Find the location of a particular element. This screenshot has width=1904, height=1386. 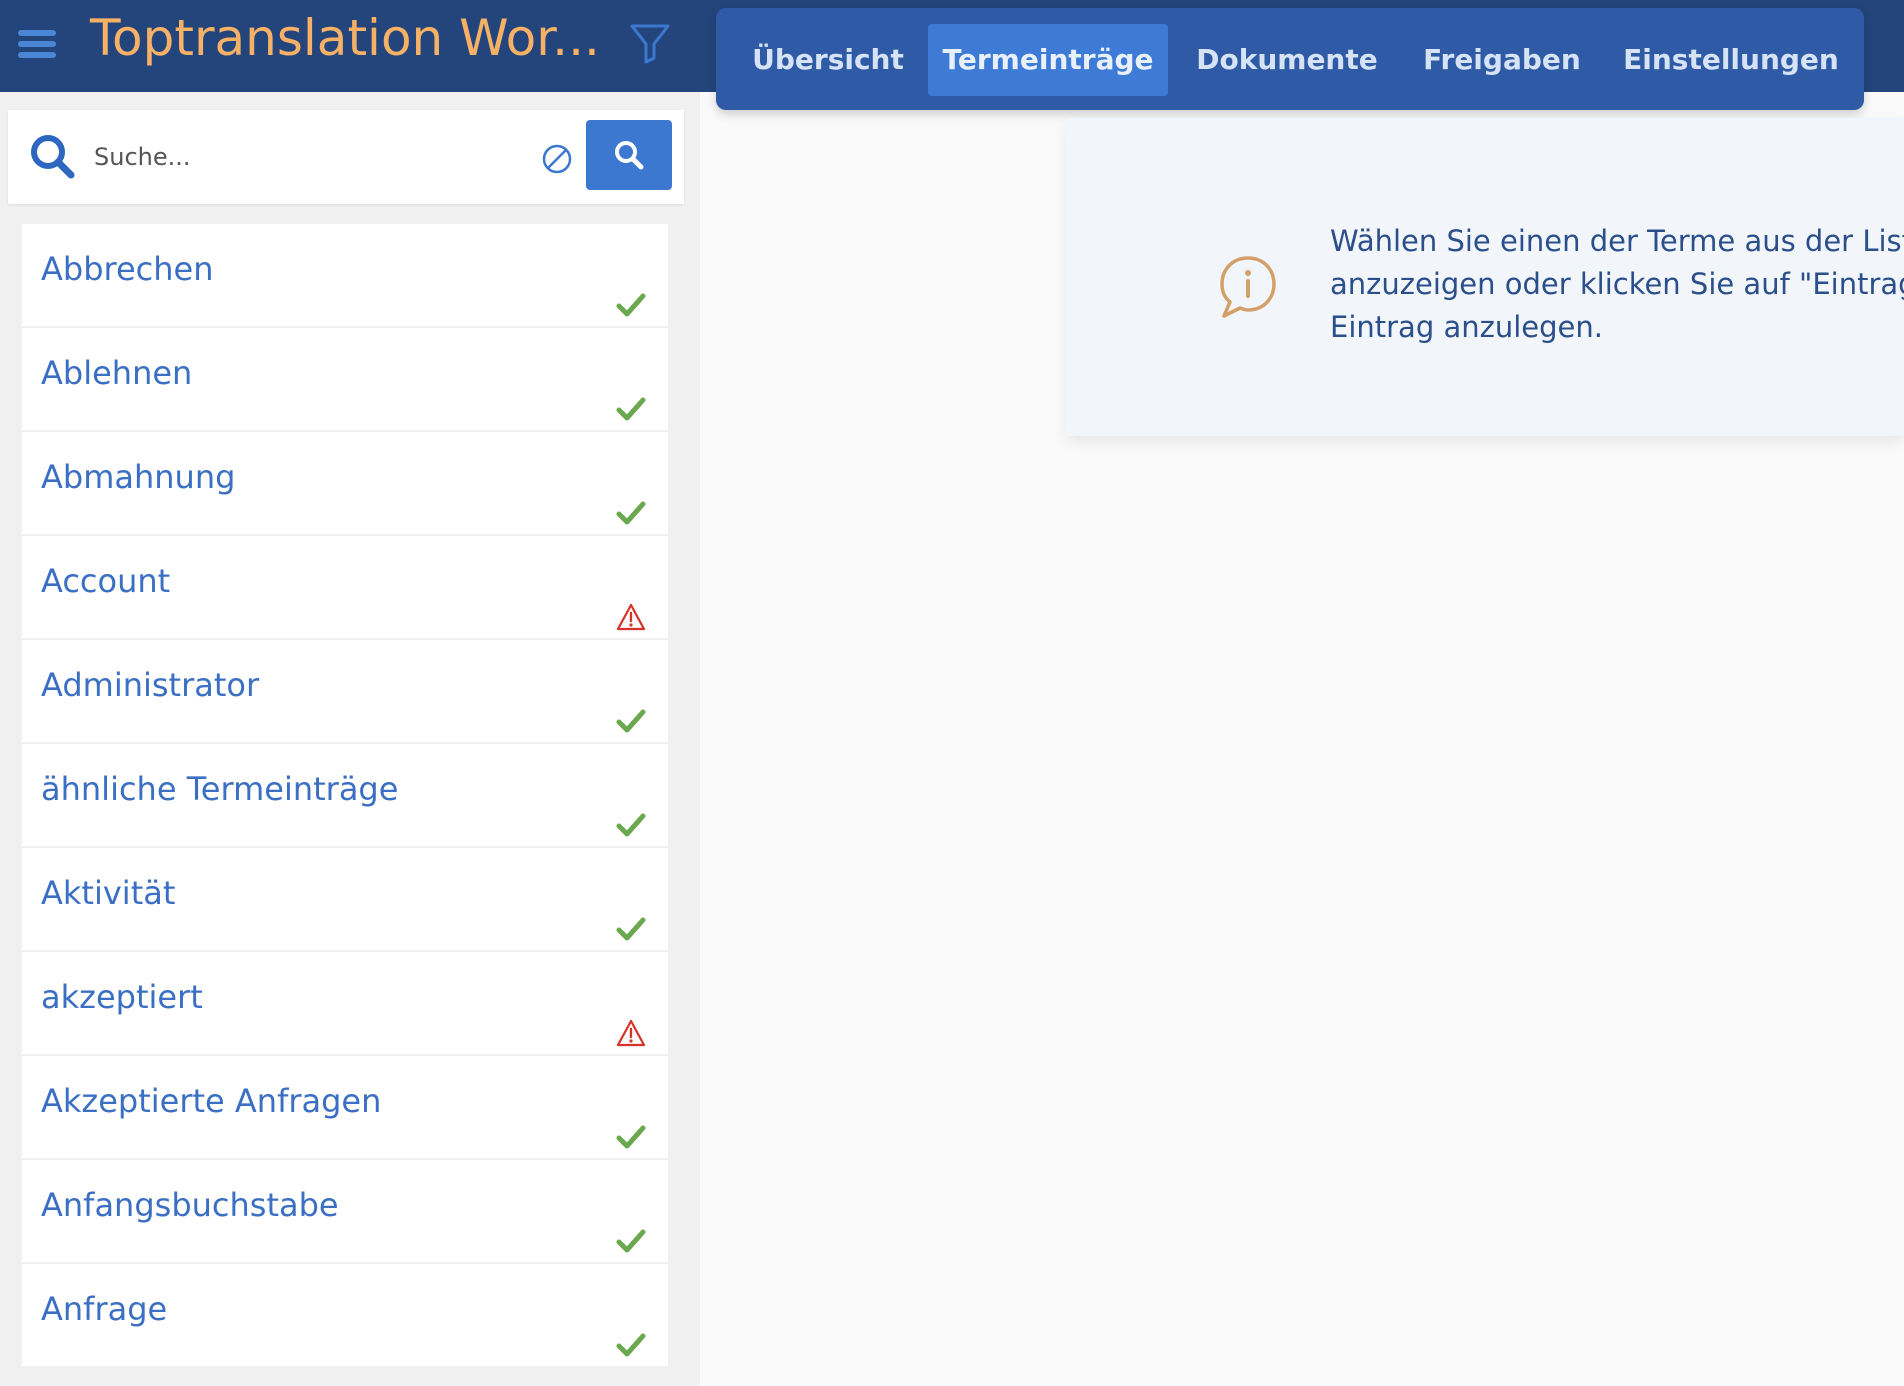

term-label: Administrator is located at coordinates (150, 685).